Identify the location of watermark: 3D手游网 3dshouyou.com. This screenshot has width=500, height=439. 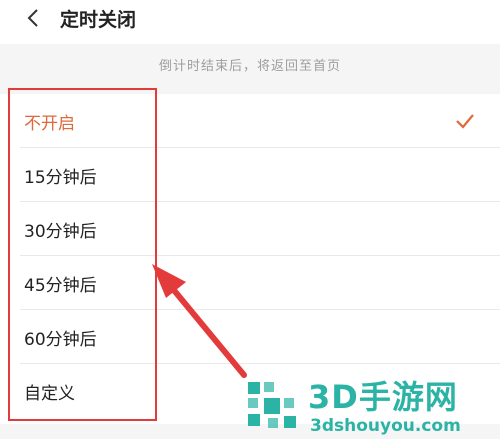
(371, 405).